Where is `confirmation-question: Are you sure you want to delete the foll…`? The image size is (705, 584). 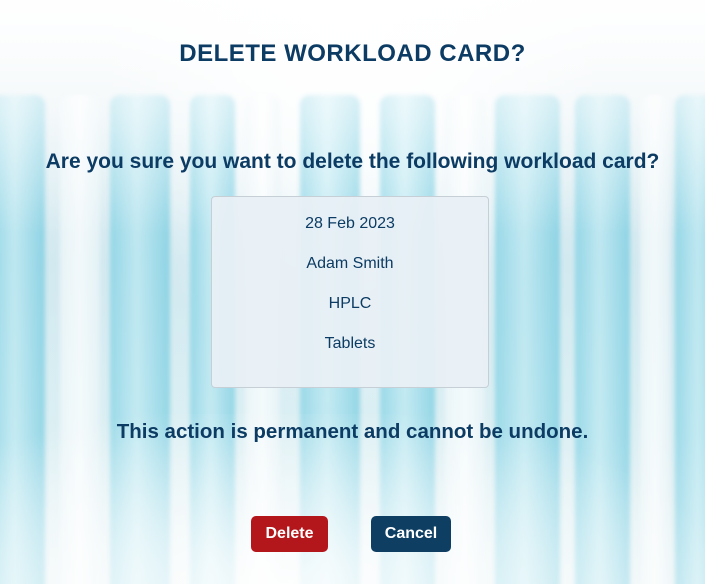
confirmation-question: Are you sure you want to delete the foll… is located at coordinates (352, 161).